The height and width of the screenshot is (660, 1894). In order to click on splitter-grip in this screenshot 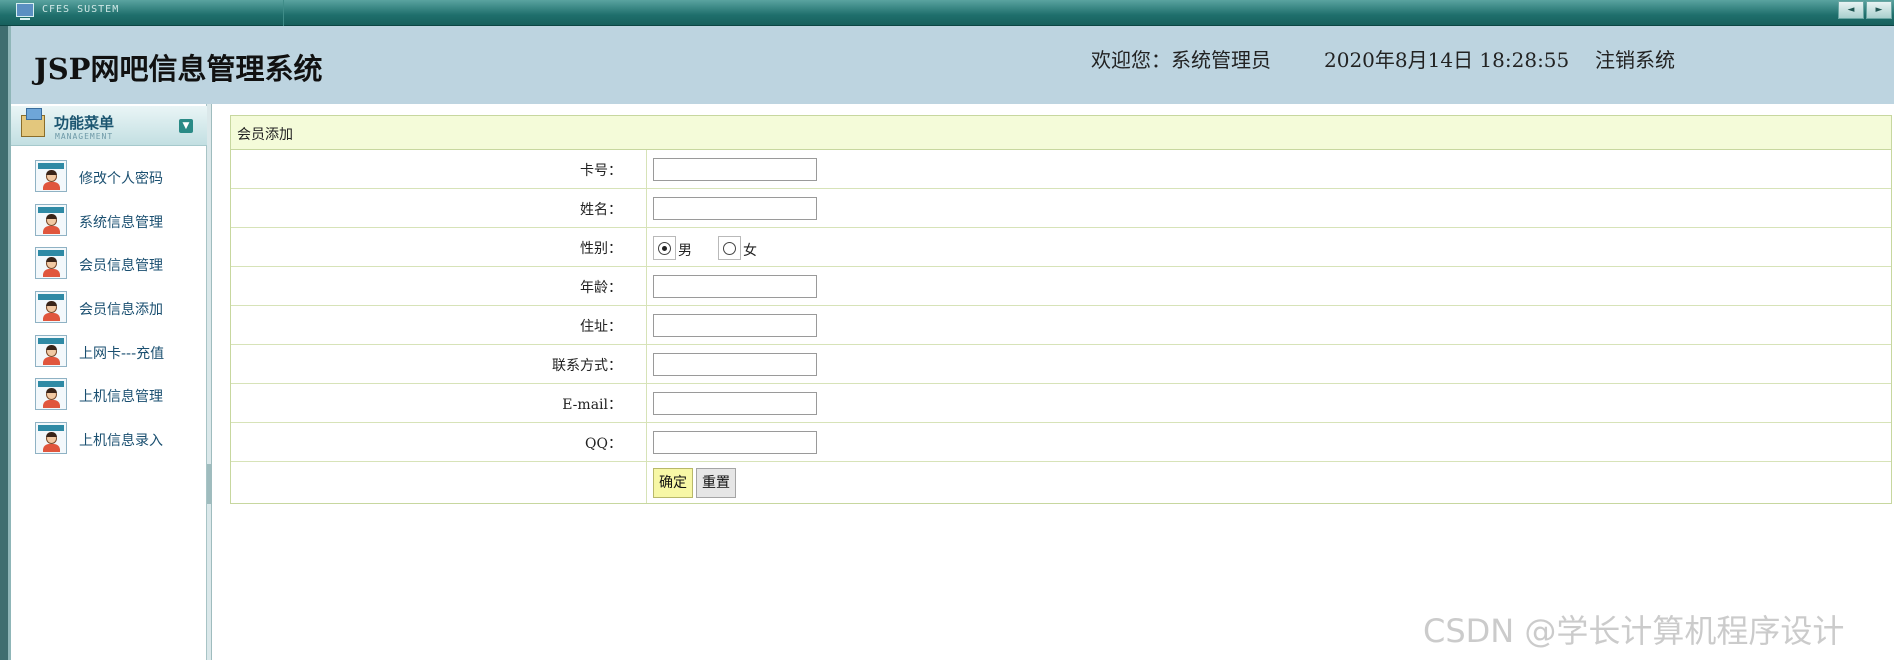, I will do `click(209, 484)`.